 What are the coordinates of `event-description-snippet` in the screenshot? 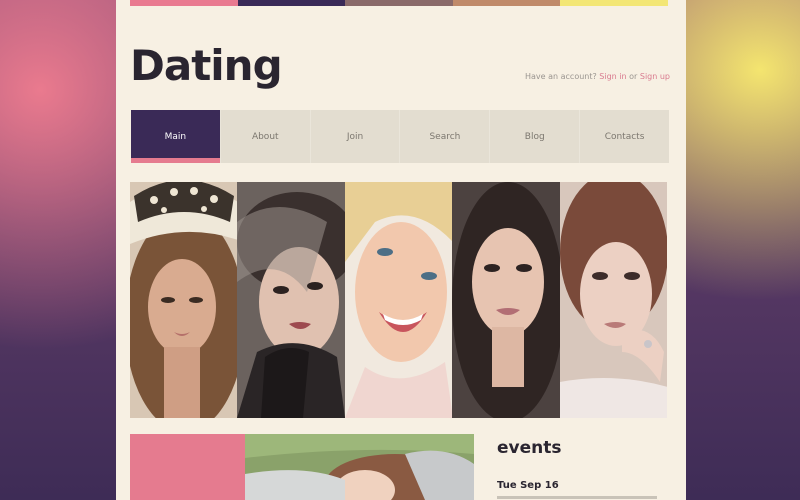 It's located at (577, 497).